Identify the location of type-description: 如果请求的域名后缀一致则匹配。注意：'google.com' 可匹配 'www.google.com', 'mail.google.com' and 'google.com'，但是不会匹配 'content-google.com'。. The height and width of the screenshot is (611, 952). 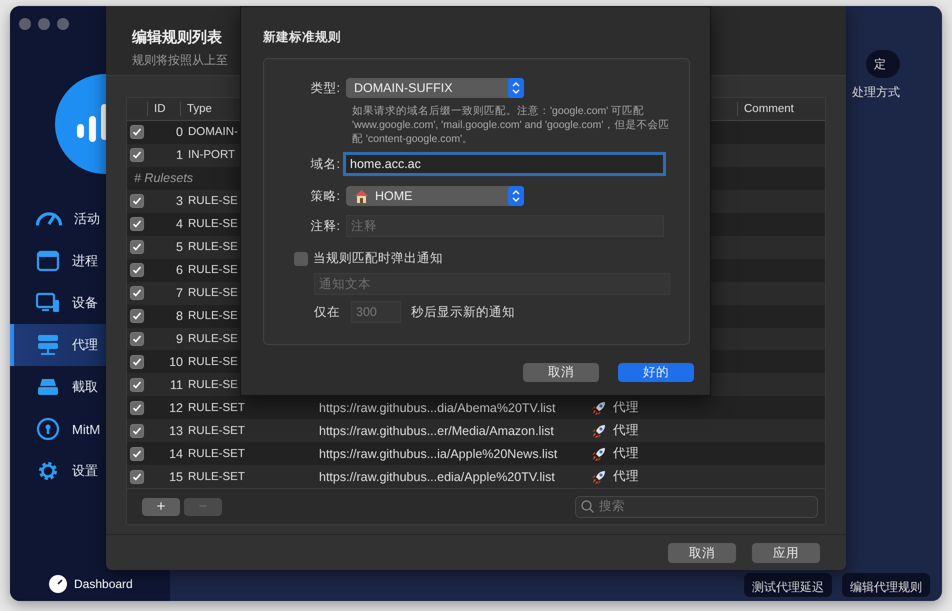
(511, 125).